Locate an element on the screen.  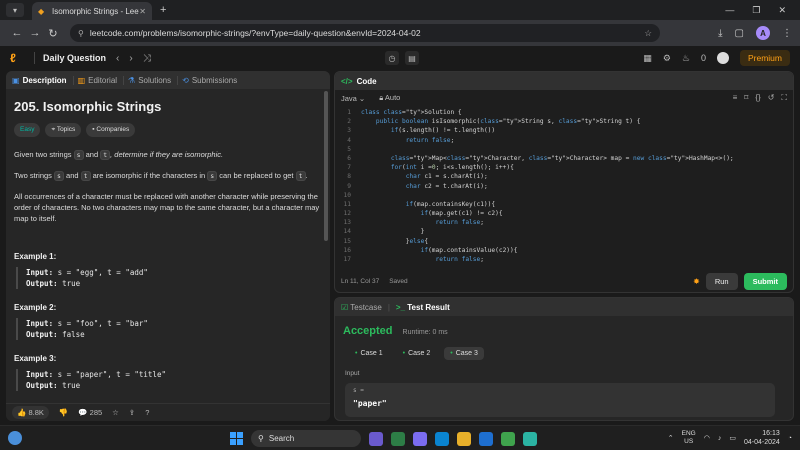
mode-label: Auto is located at coordinates (392, 97).